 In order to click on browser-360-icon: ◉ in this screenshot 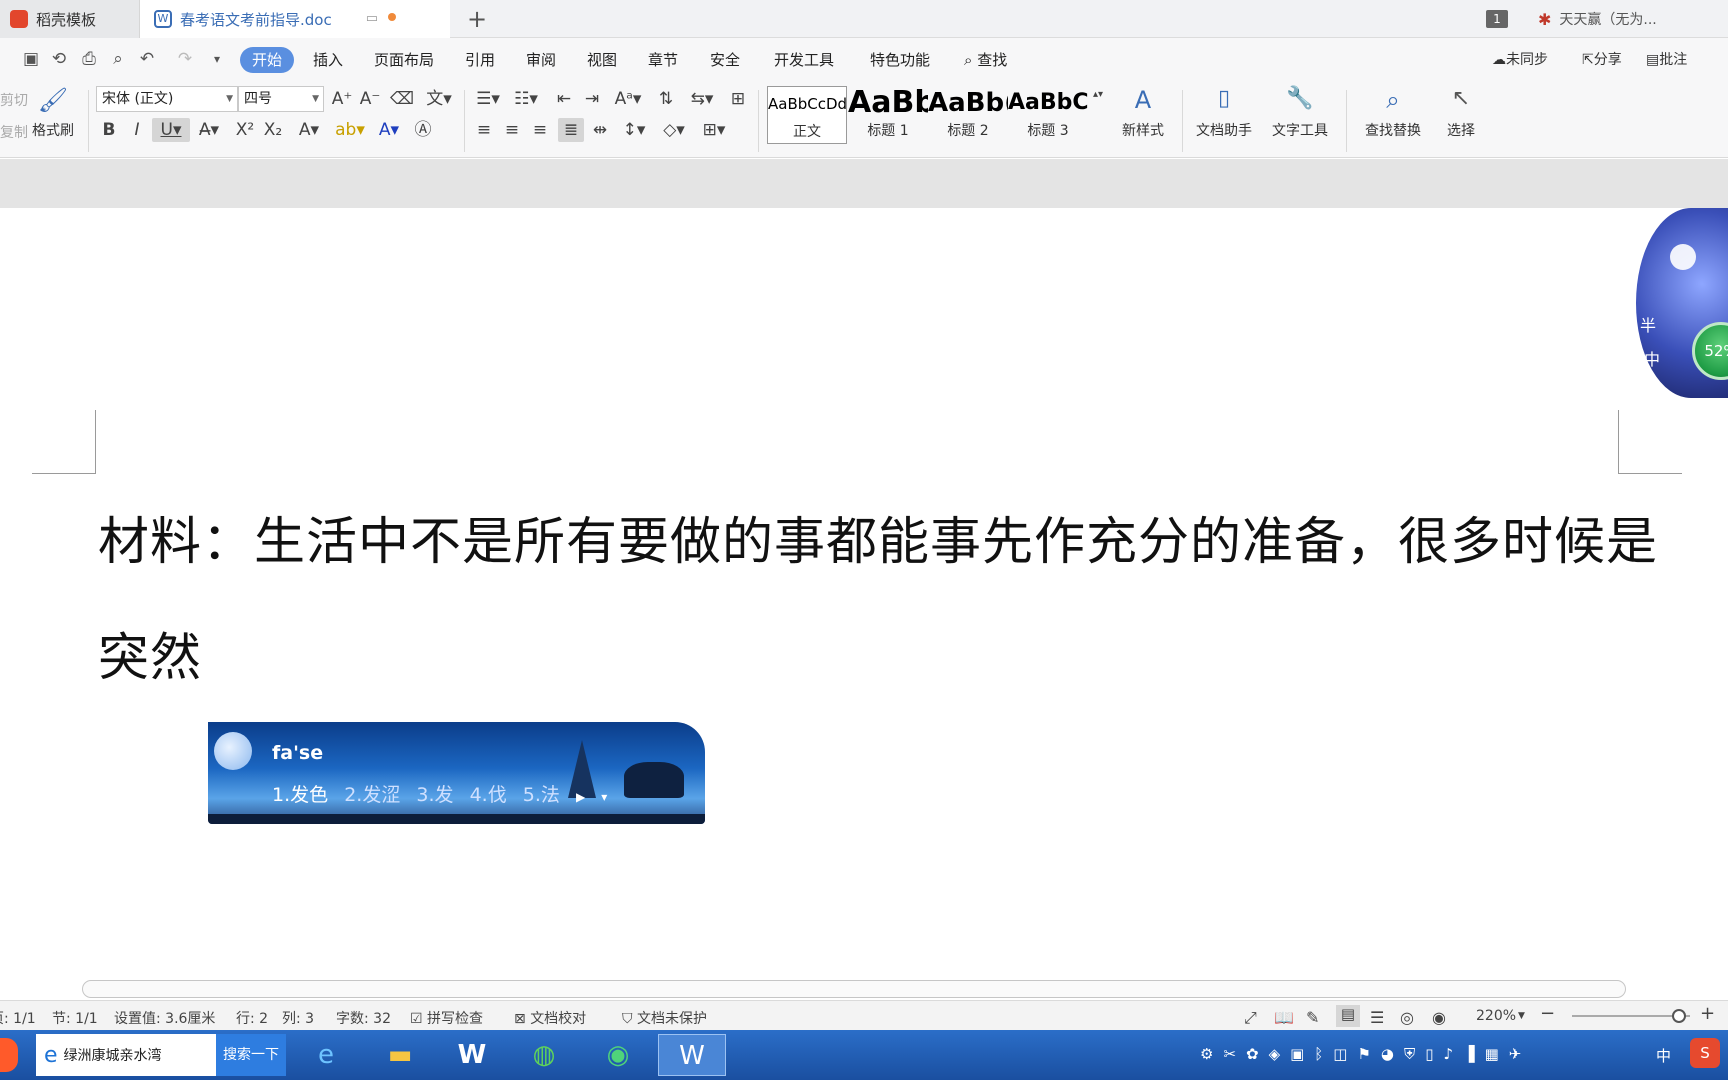, I will do `click(618, 1055)`.